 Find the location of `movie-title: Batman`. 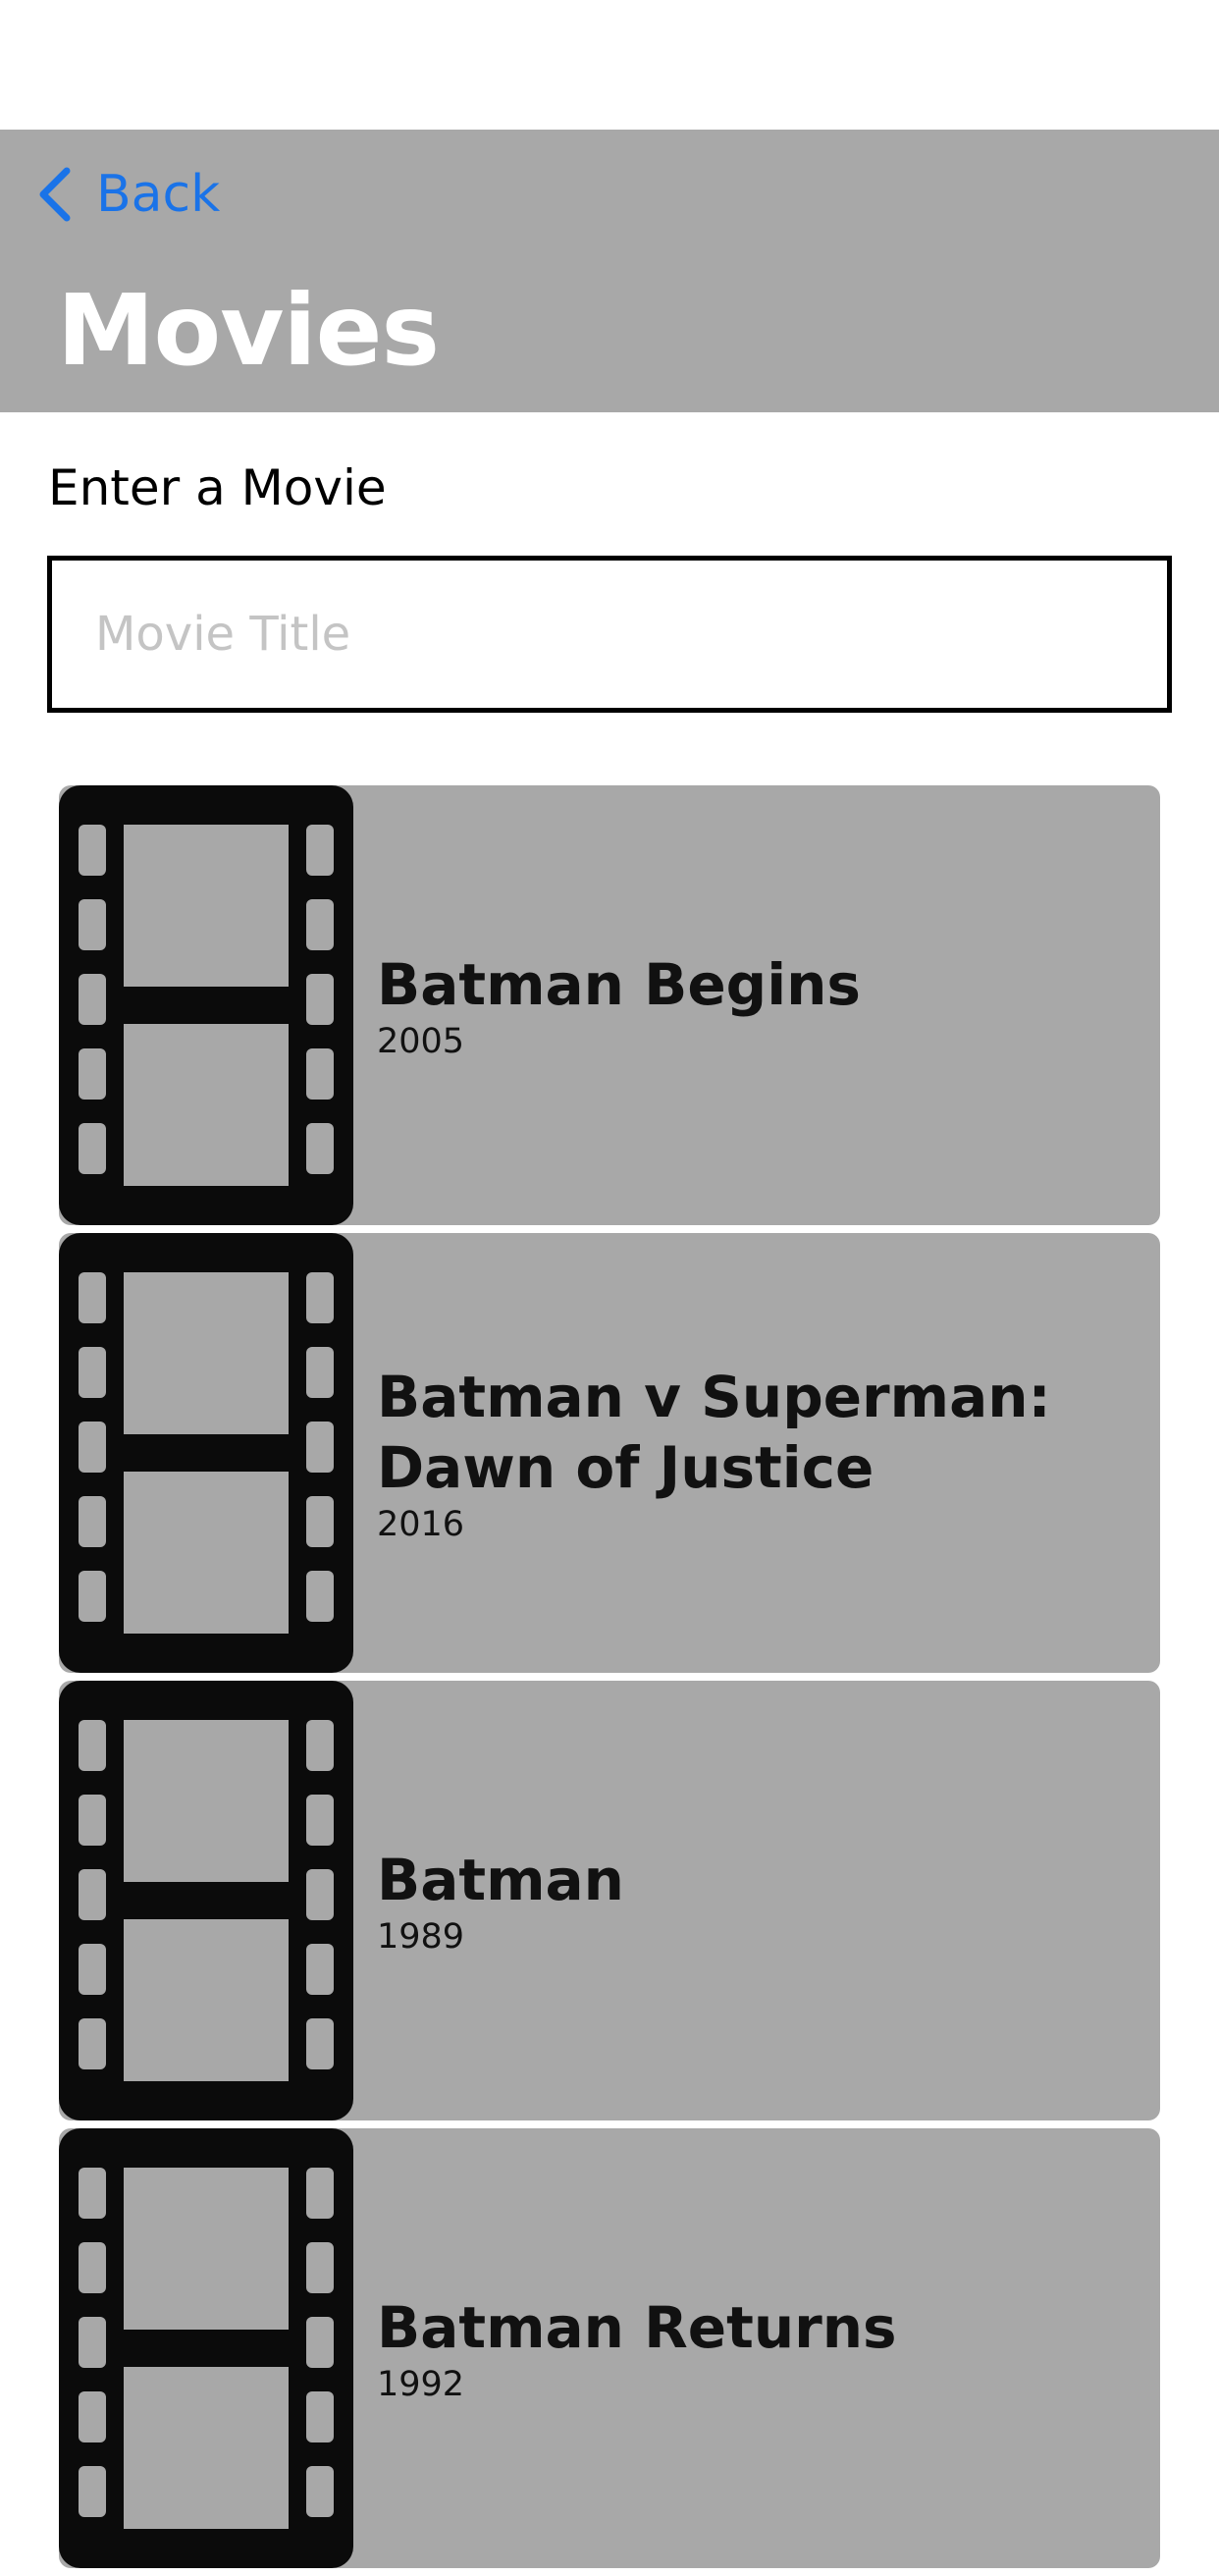

movie-title: Batman is located at coordinates (500, 1880).